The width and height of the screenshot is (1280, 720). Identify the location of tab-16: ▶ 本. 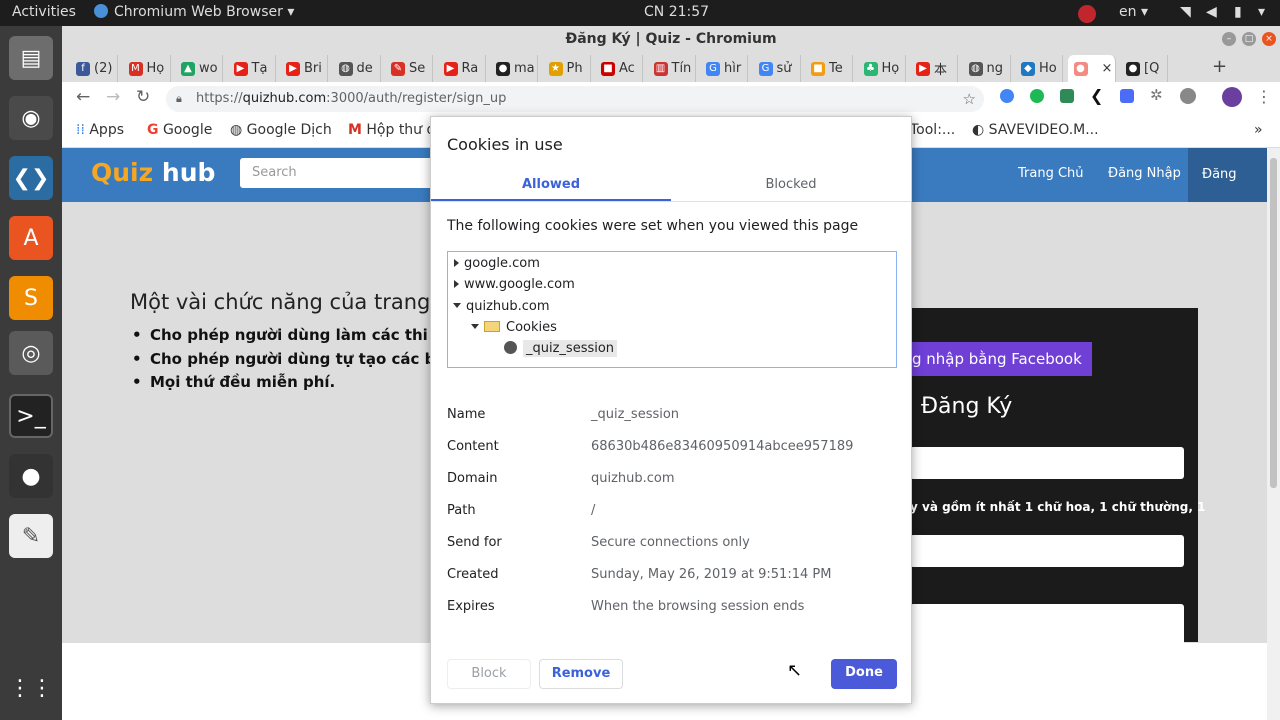
(934, 68).